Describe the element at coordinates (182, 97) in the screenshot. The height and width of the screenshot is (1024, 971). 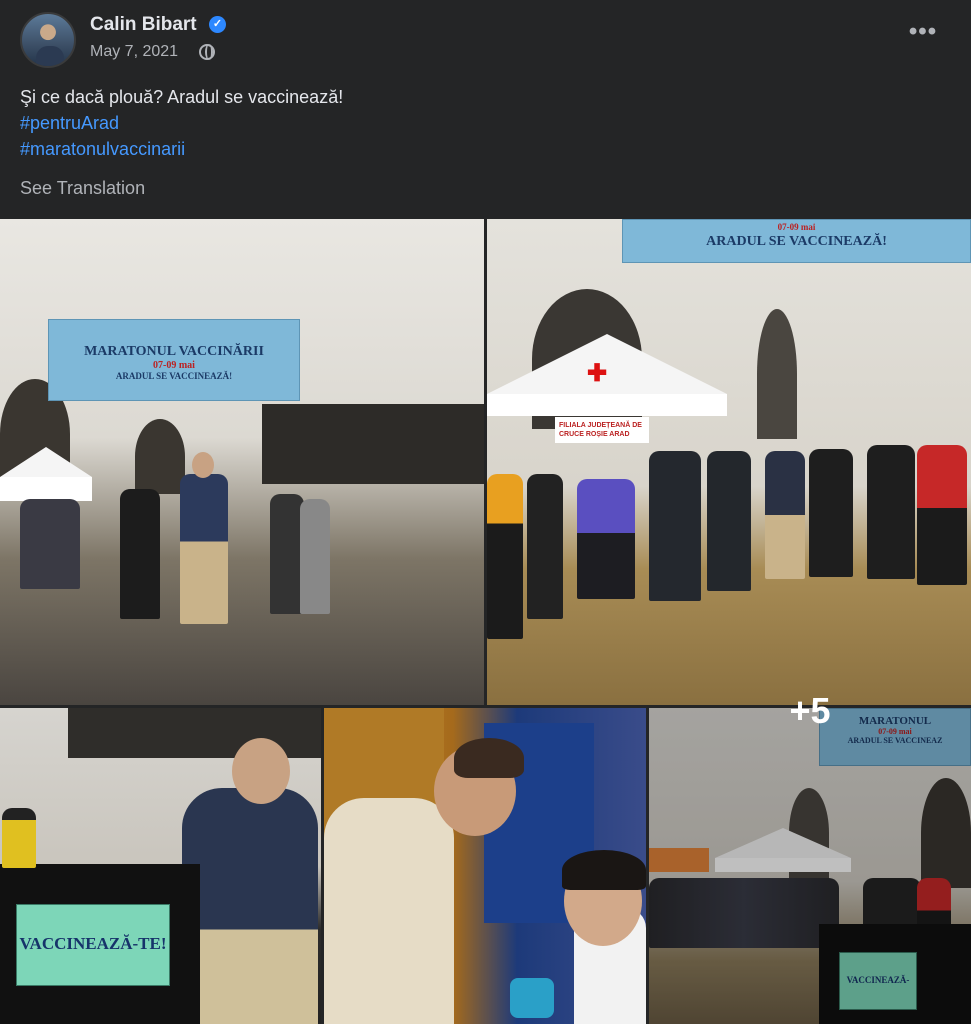
I see `post-body: Şi ce dacă plouă? Aradul se vaccinează!` at that location.